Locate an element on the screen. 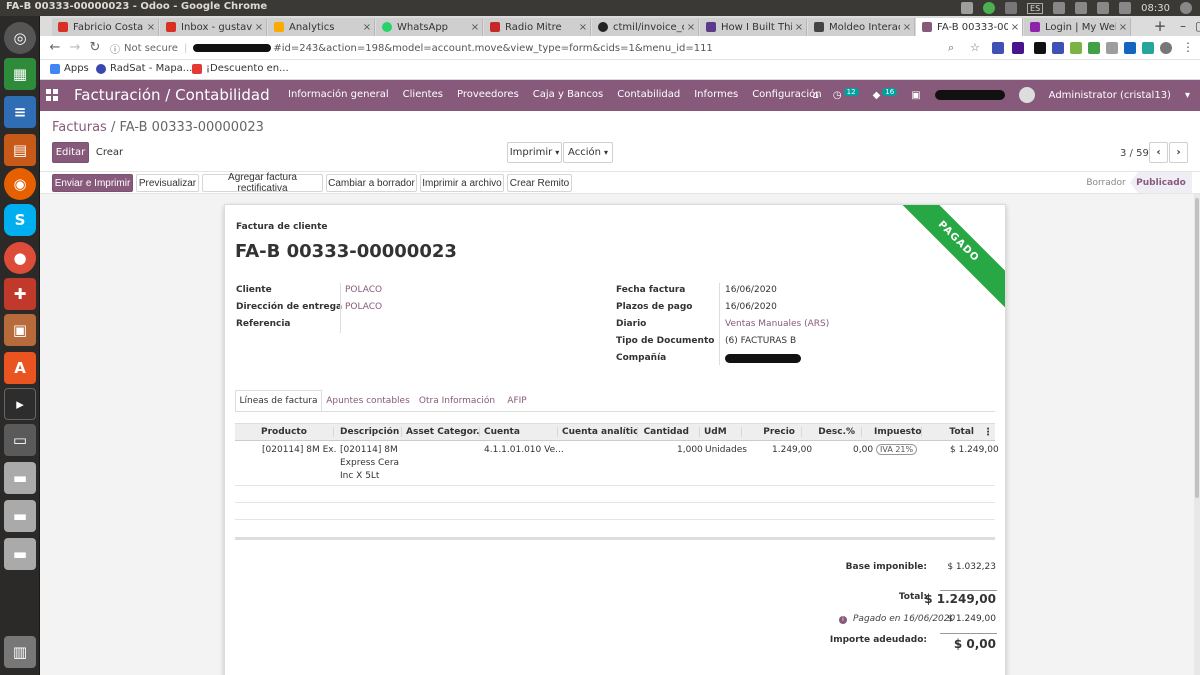 The height and width of the screenshot is (675, 1200). col-total: Total is located at coordinates (949, 432).